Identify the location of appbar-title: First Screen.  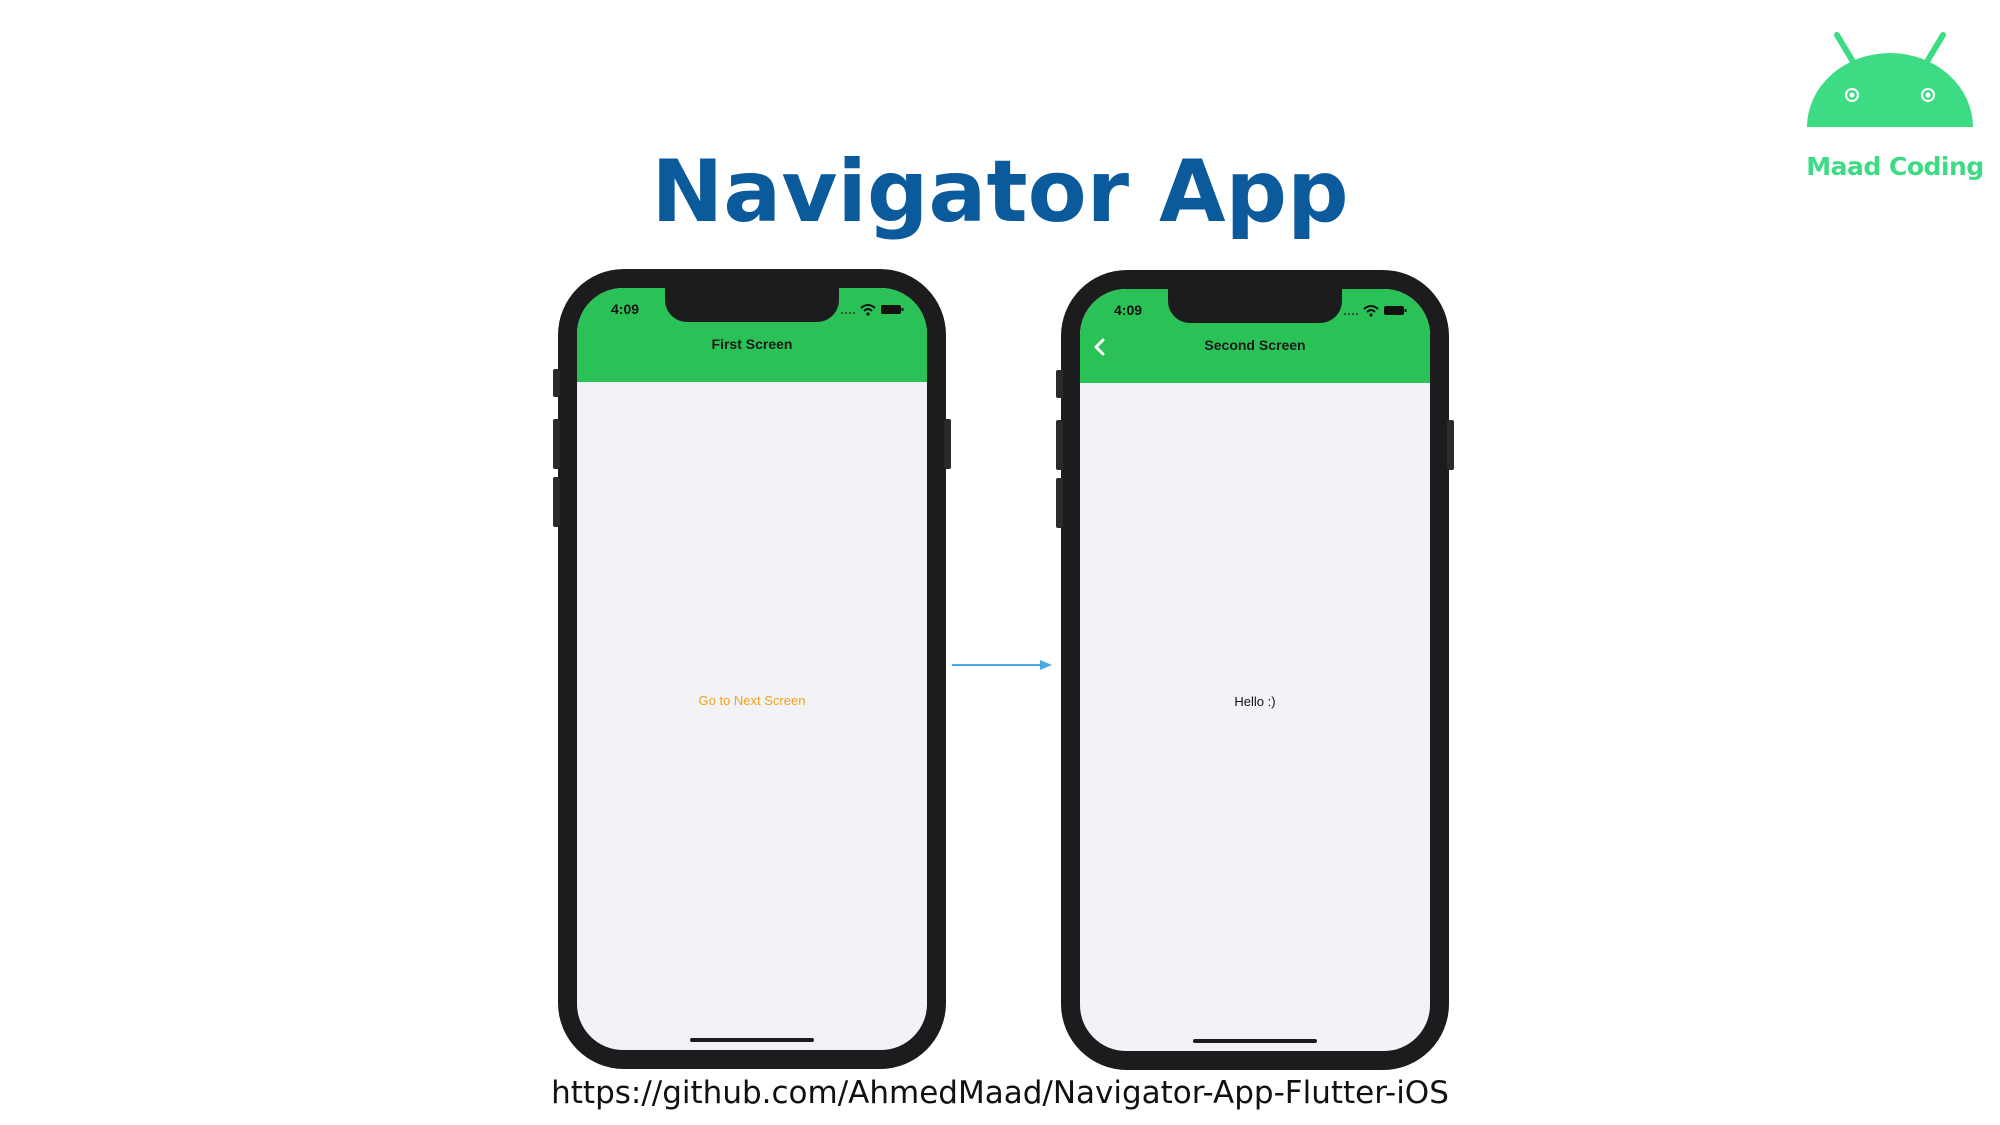
(752, 344).